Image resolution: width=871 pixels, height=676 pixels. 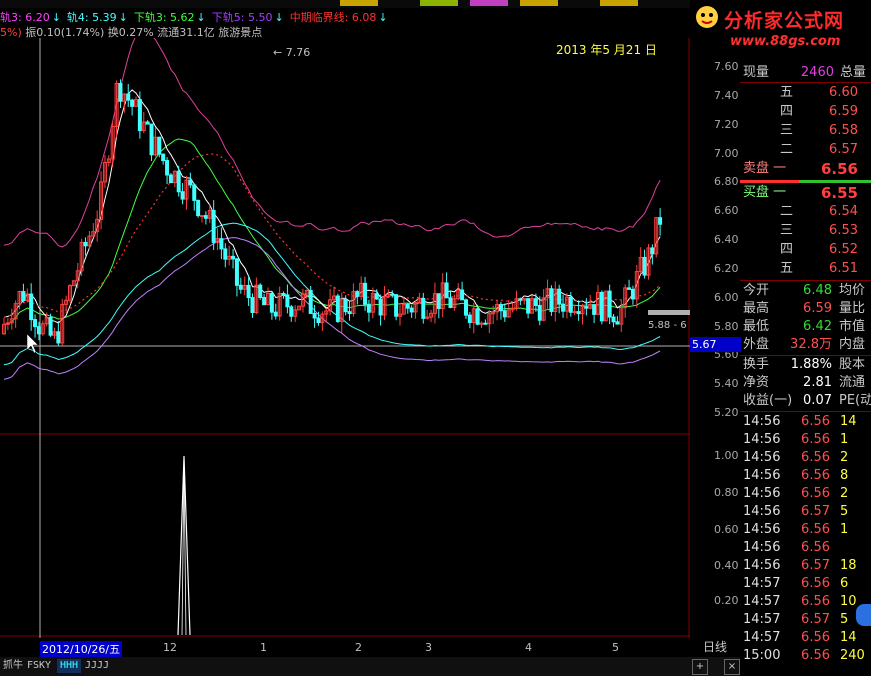 I want to click on formula-tab: JJJJ, so click(x=97, y=666).